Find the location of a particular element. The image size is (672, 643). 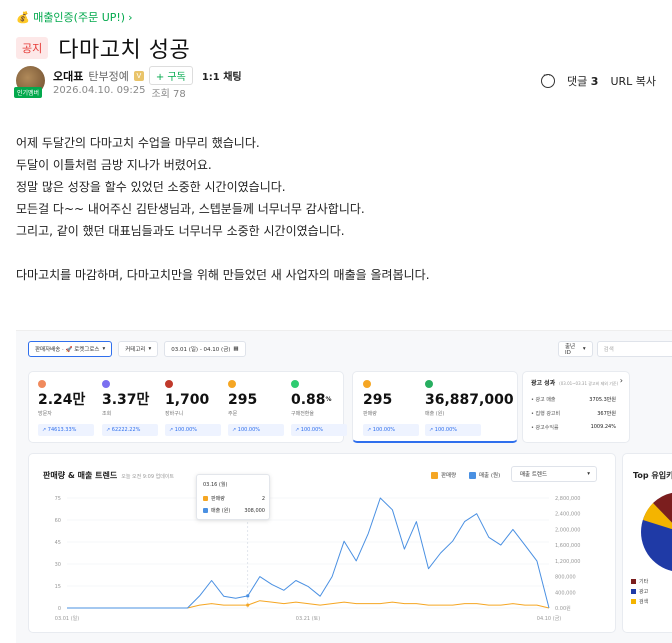

metric-cart: 1,700 장바구니 ↗ 100.00% is located at coordinates (195, 408).